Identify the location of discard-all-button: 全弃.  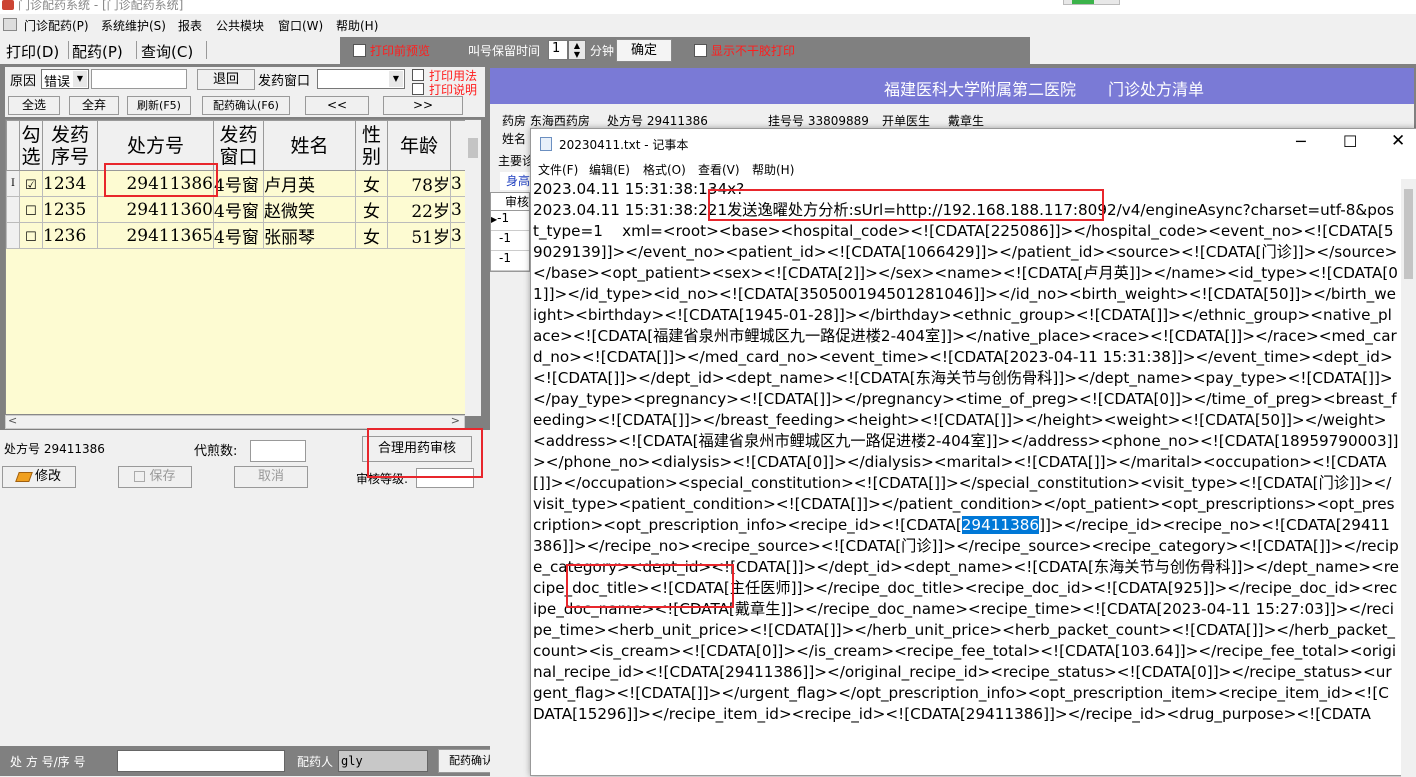
(94, 105).